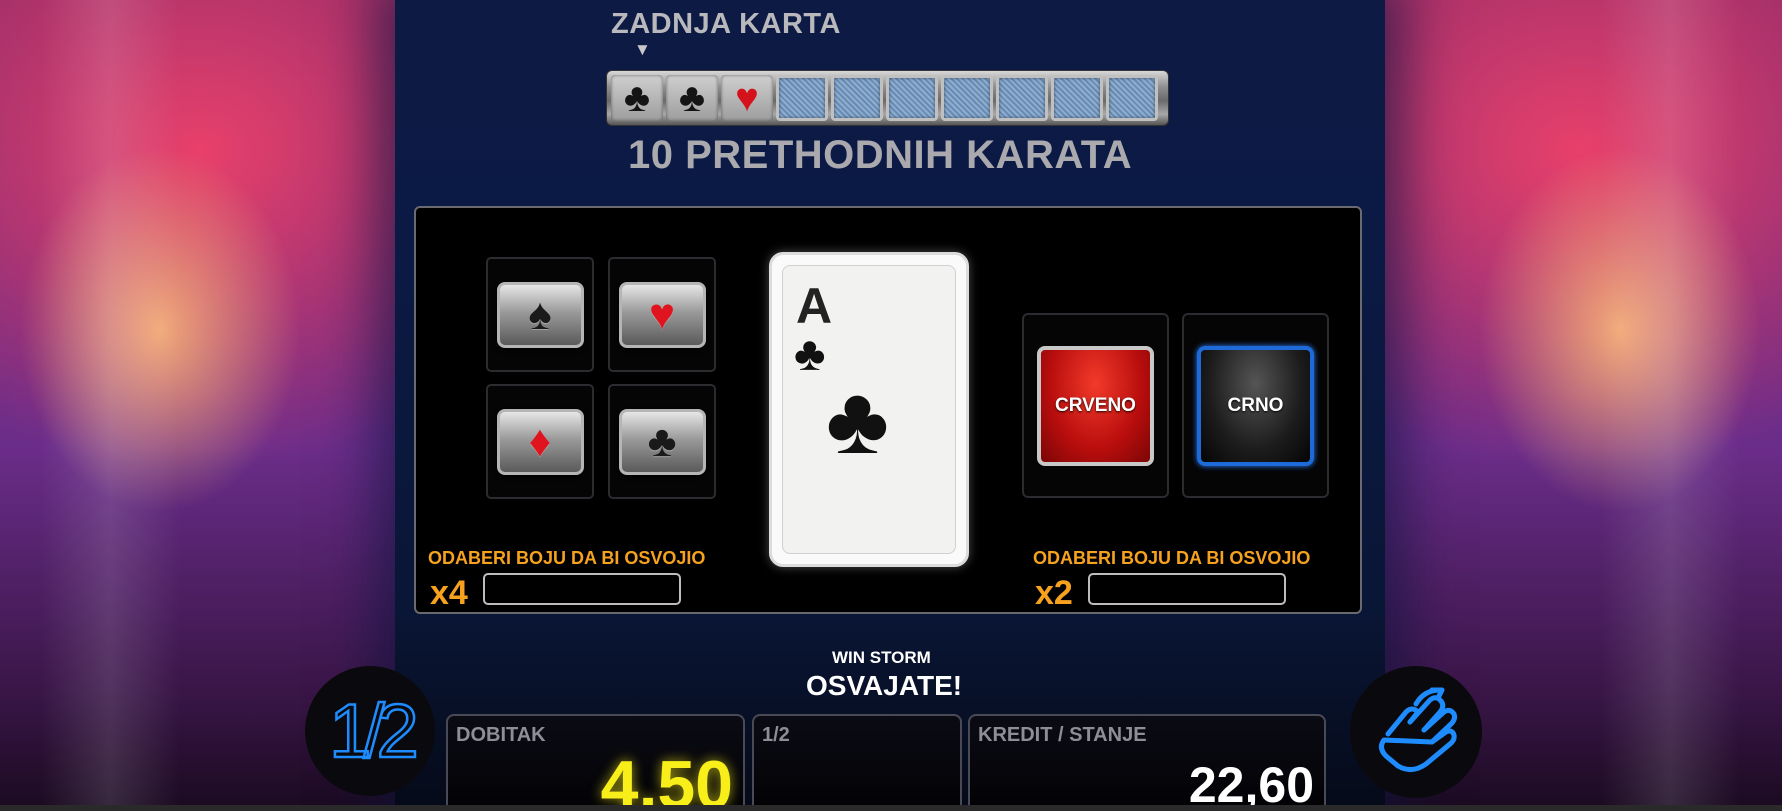 The height and width of the screenshot is (811, 1782). I want to click on spades-button: ♠, so click(540, 314).